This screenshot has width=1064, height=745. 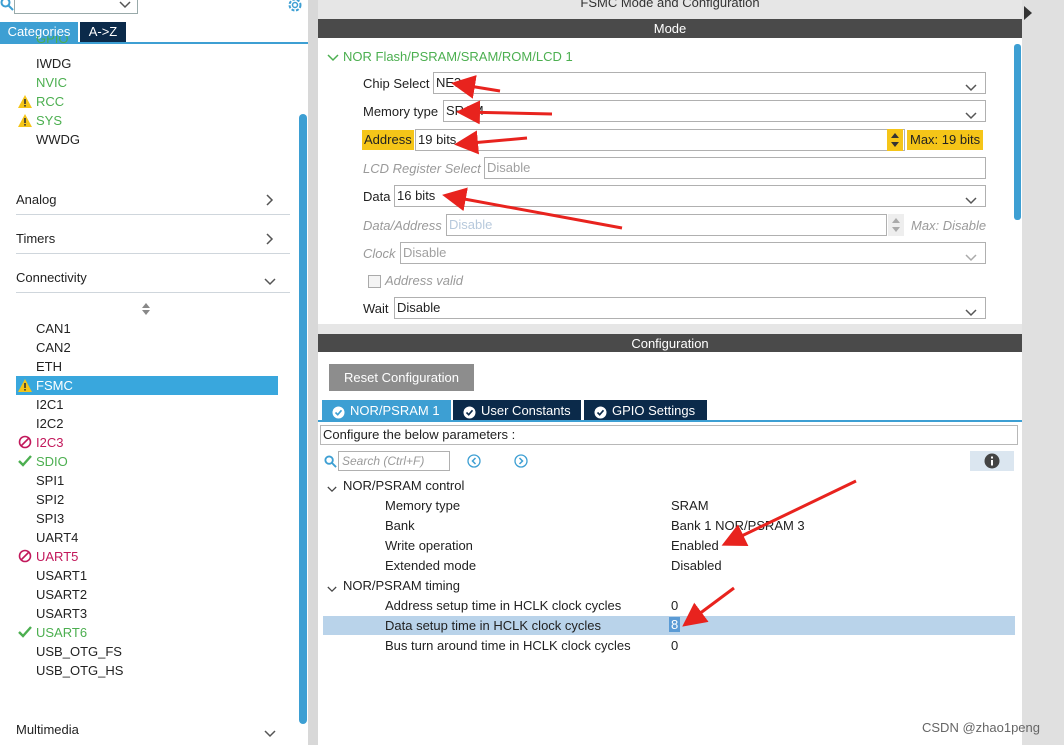 I want to click on list-item-usb-otg-fs: USB_OTG_FS, so click(x=79, y=651).